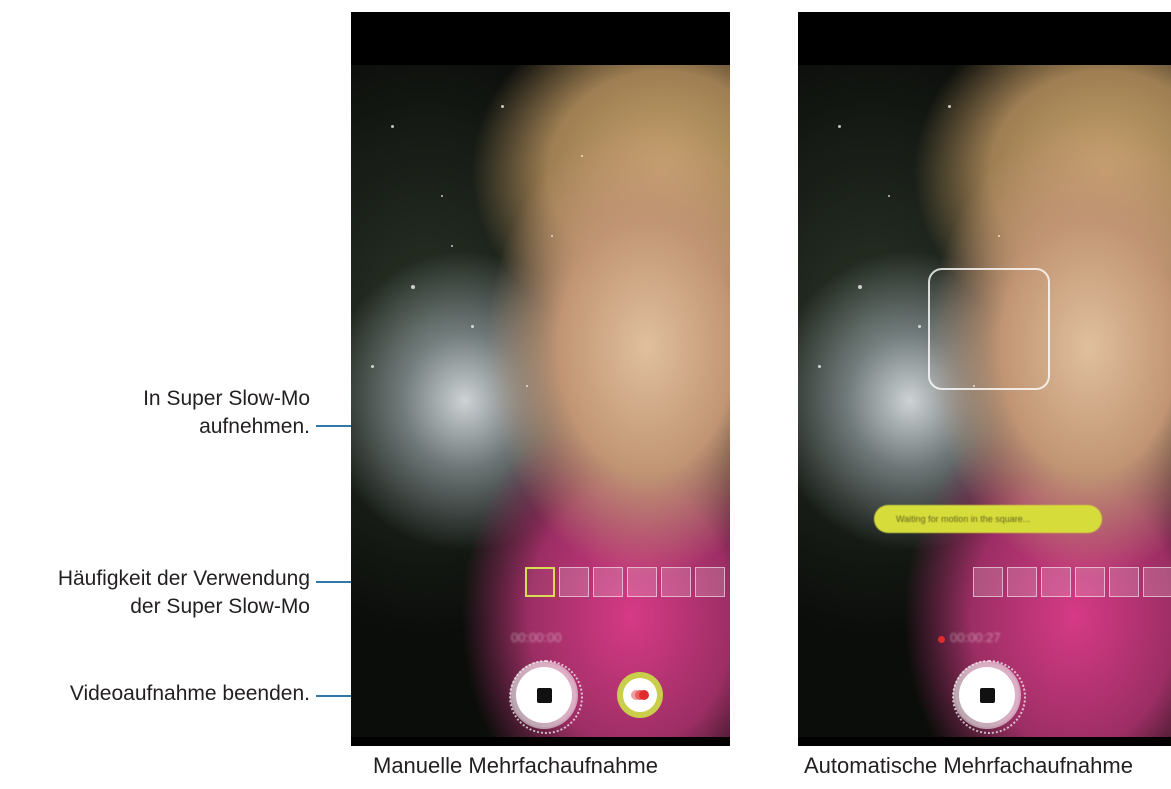  I want to click on motion-detection-box, so click(989, 329).